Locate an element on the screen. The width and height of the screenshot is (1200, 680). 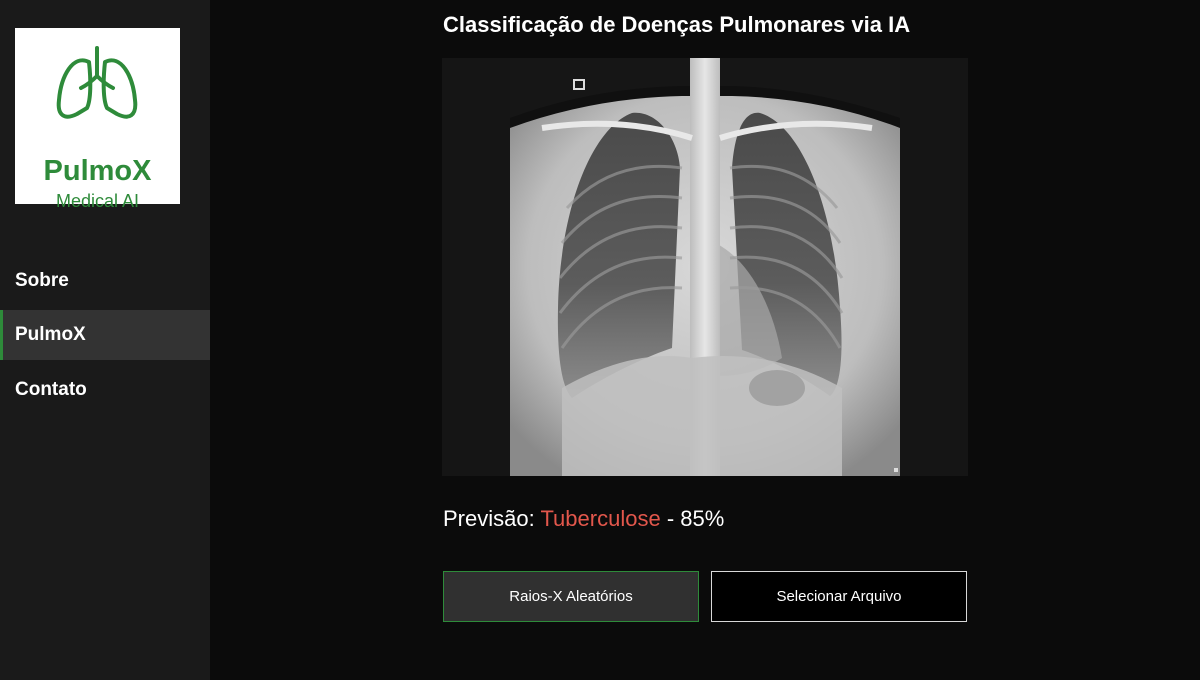
prediction-result: Previsão: Tuberculose - 85% is located at coordinates (583, 519).